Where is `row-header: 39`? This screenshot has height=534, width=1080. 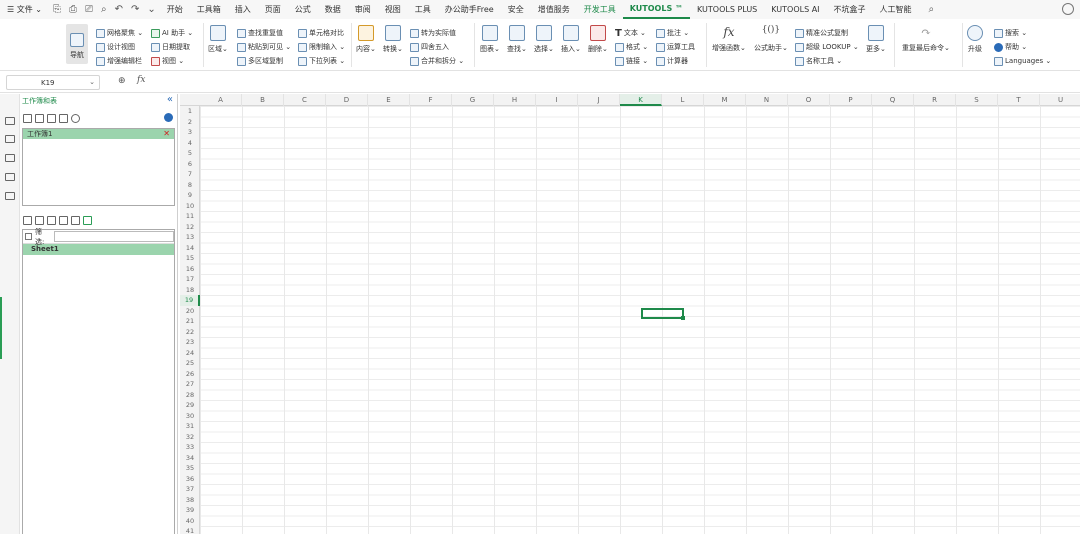
row-header: 39 is located at coordinates (190, 510).